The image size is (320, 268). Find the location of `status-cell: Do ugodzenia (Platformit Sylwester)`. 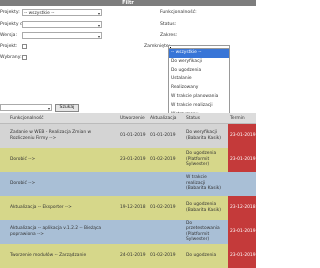

status-cell: Do ugodzenia (Platformit Sylwester) is located at coordinates (206, 159).